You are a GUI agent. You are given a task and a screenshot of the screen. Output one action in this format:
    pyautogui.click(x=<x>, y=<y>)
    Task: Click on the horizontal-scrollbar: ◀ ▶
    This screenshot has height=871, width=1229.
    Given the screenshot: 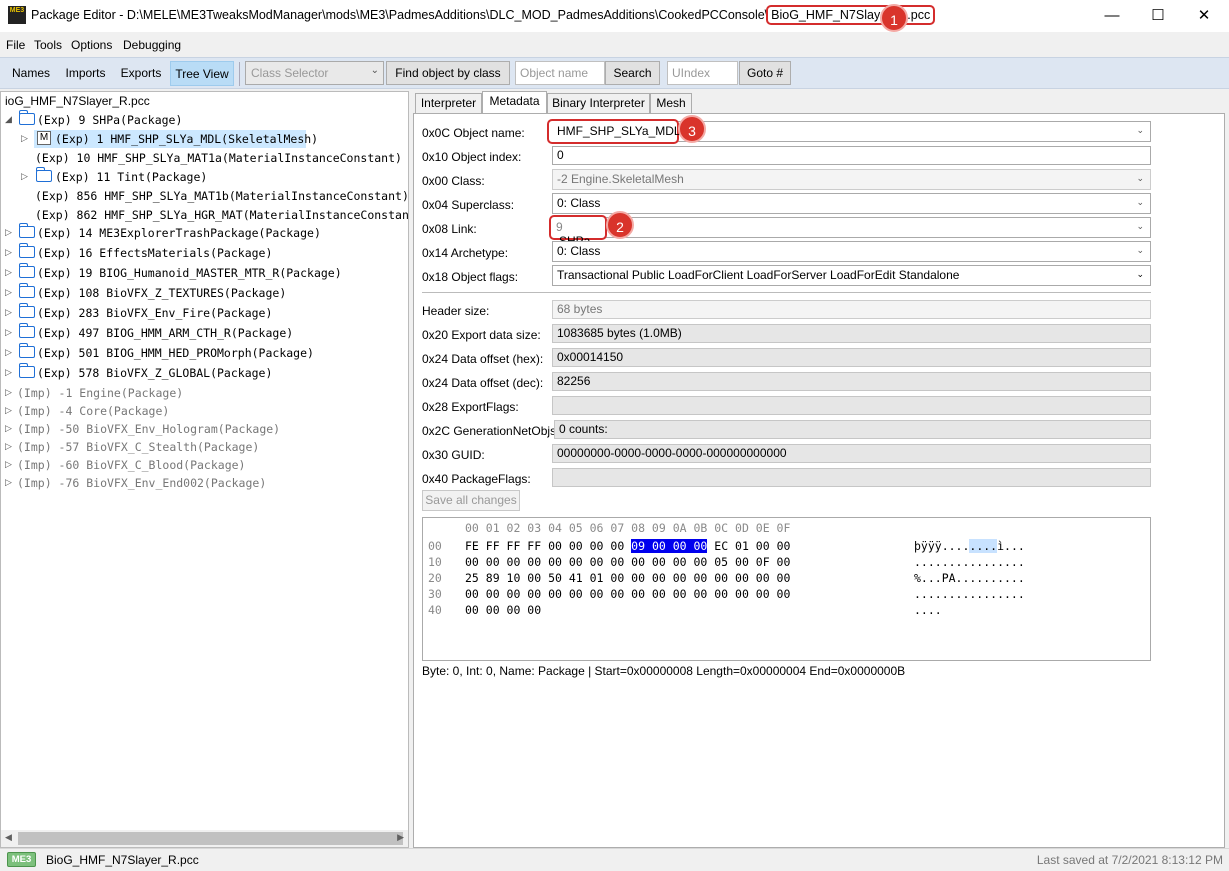 What is the action you would take?
    pyautogui.click(x=204, y=838)
    